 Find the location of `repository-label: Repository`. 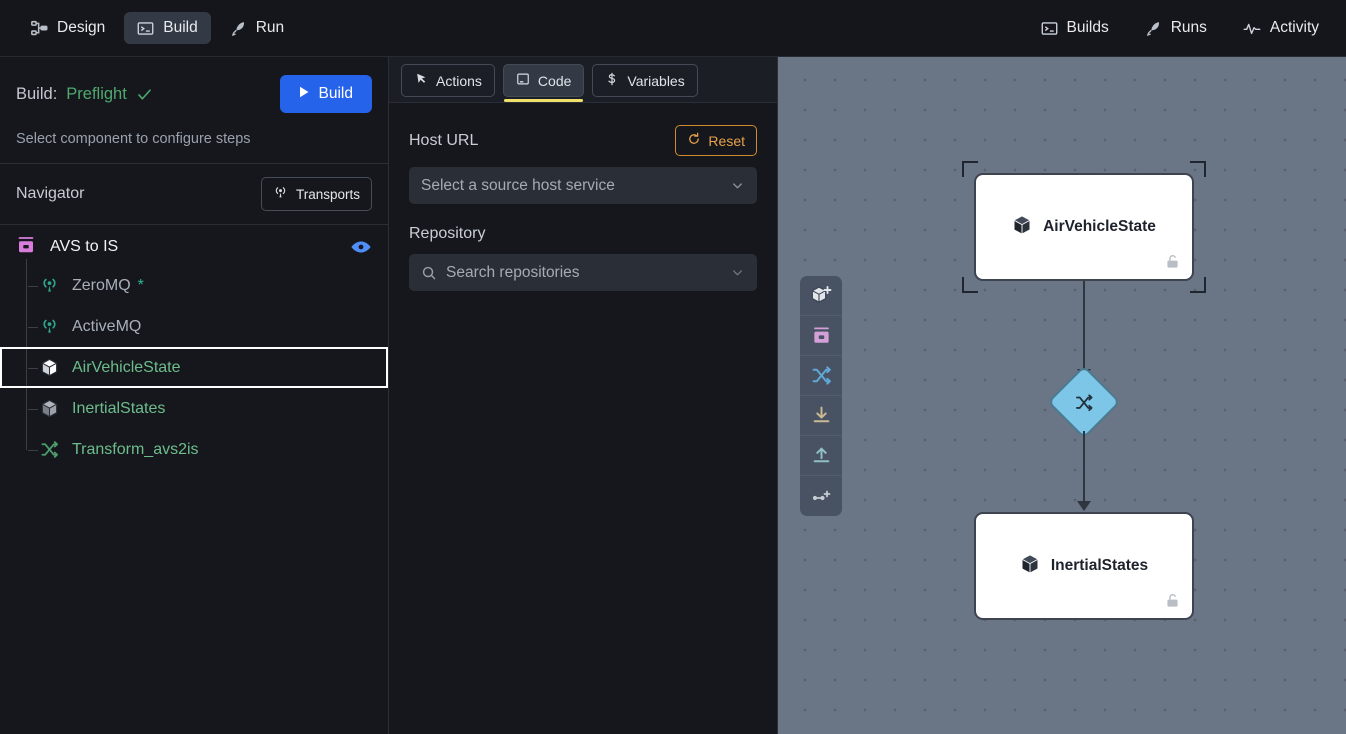

repository-label: Repository is located at coordinates (447, 233).